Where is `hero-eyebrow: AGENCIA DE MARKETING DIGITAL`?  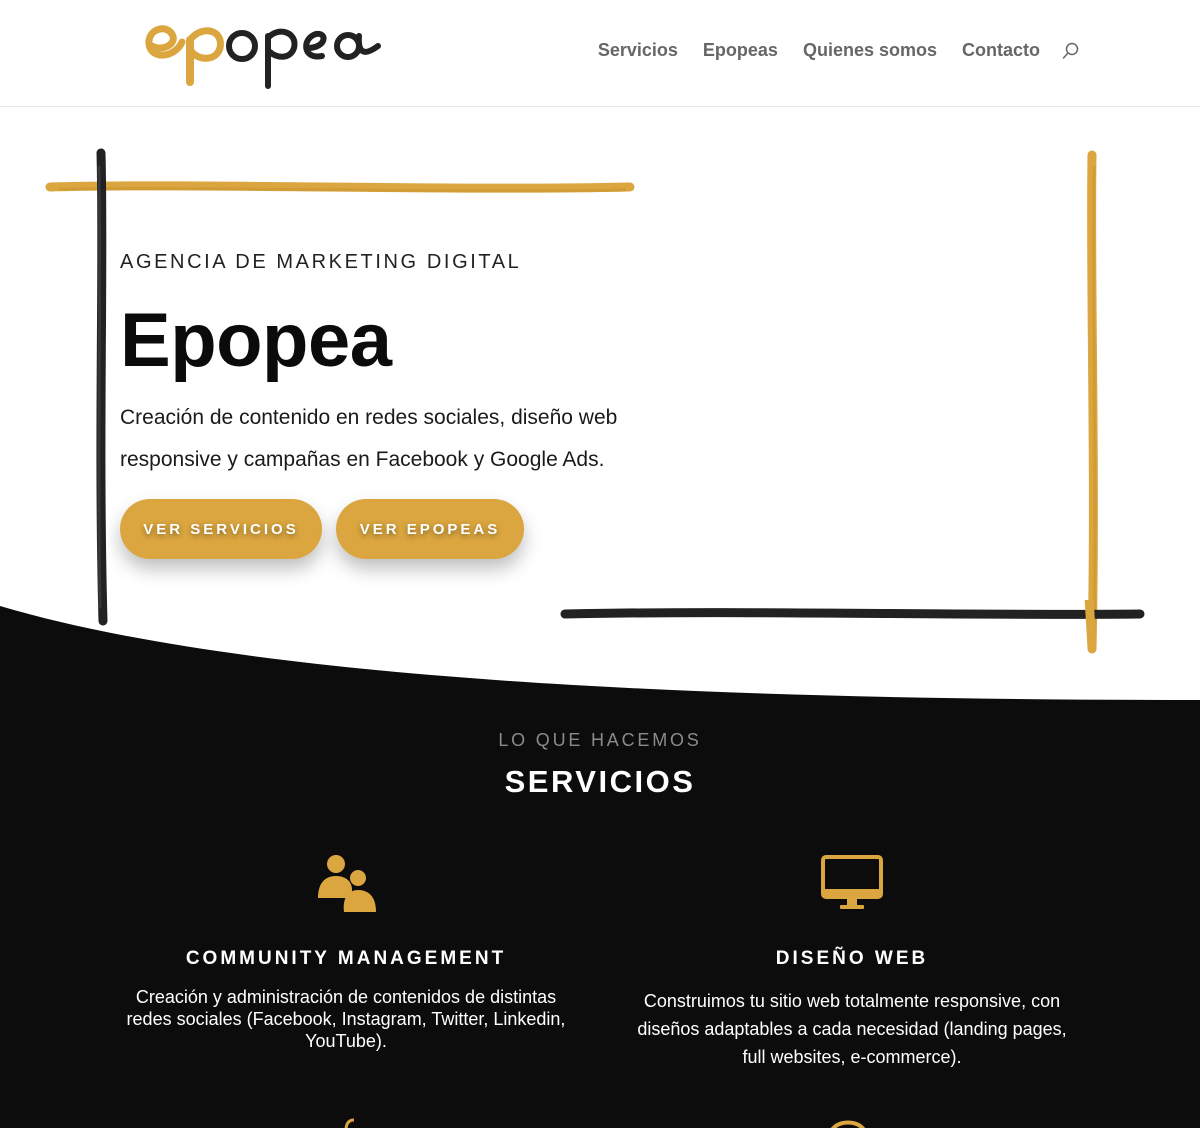 hero-eyebrow: AGENCIA DE MARKETING DIGITAL is located at coordinates (321, 262).